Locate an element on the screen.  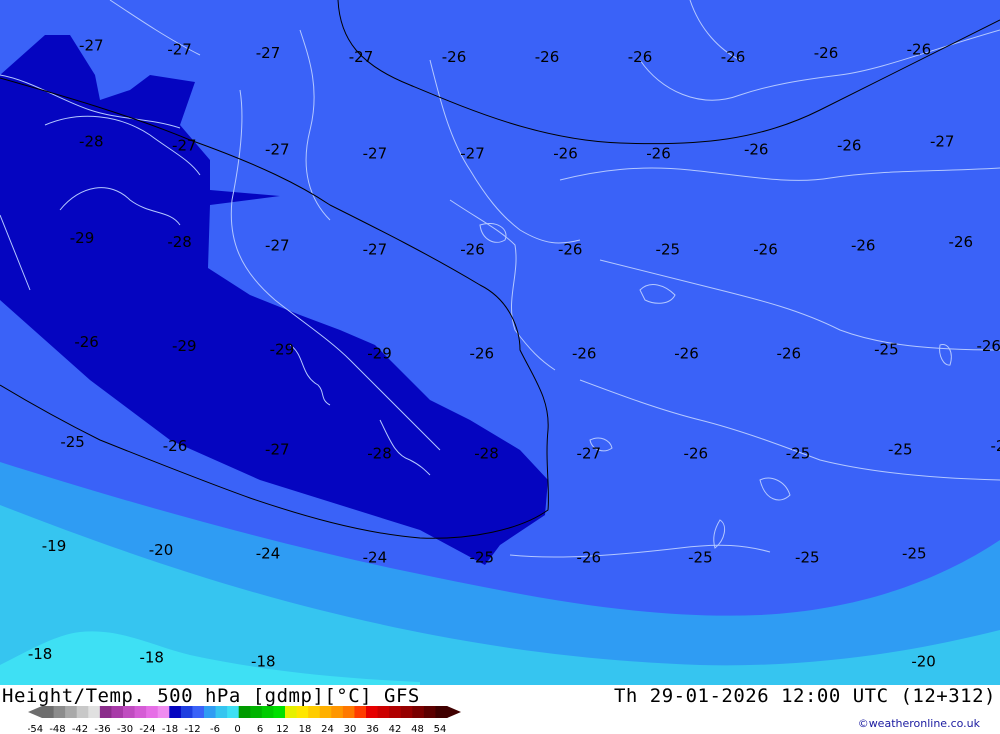
credit-link: ©weatheronline.co.uk is located at coordinates (919, 723).